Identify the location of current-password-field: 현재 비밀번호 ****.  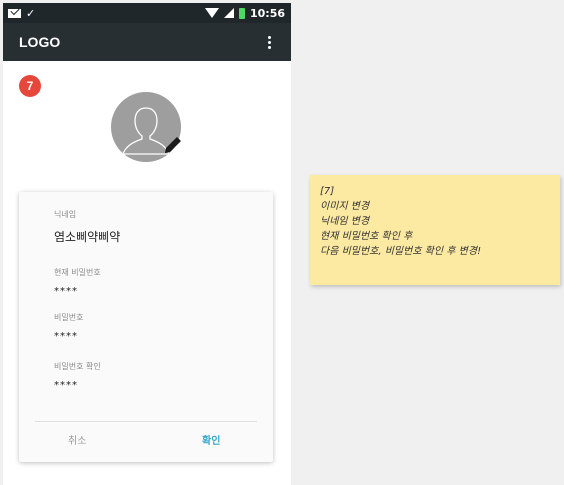
(77, 282).